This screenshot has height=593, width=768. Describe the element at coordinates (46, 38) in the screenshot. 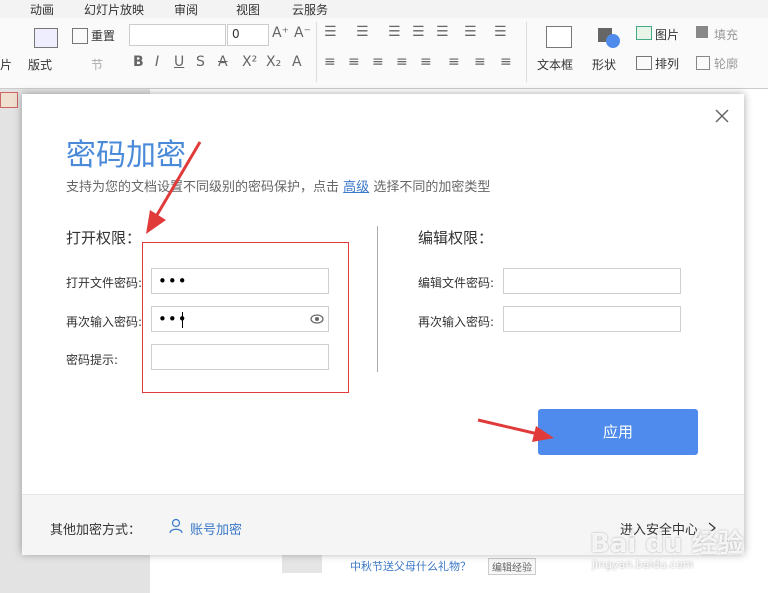

I see `layout-icon` at that location.